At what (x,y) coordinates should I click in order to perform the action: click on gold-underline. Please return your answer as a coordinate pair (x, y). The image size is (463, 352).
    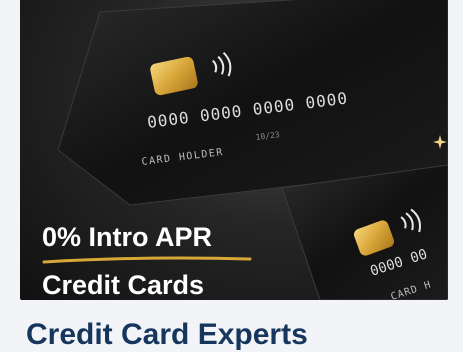
    Looking at the image, I should click on (147, 260).